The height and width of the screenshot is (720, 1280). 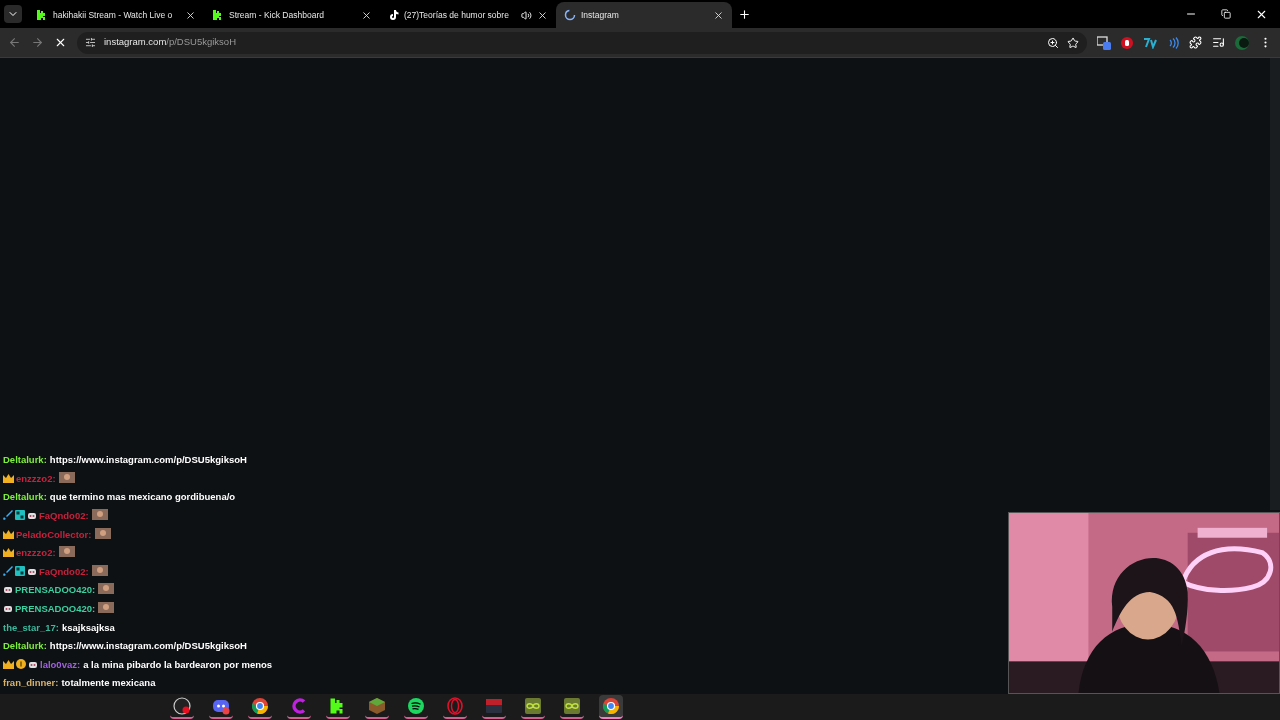 I want to click on hand-icon, so click(x=1127, y=42).